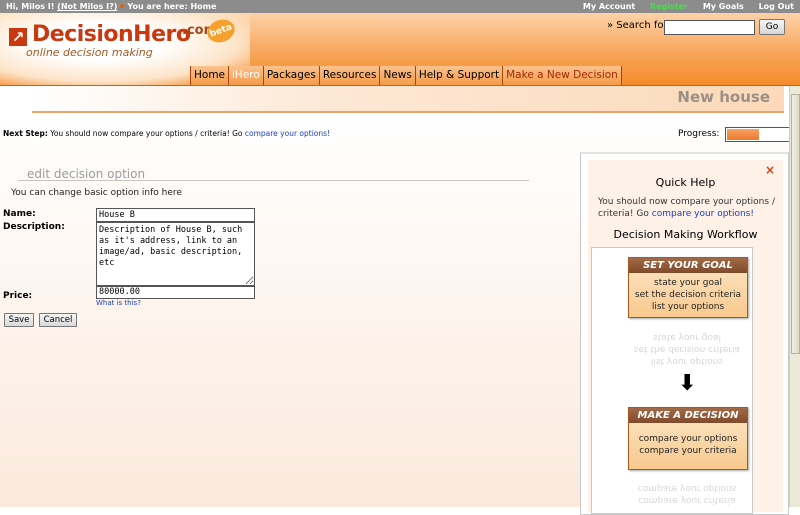 This screenshot has width=800, height=515. Describe the element at coordinates (175, 215) in the screenshot. I see `name-field` at that location.